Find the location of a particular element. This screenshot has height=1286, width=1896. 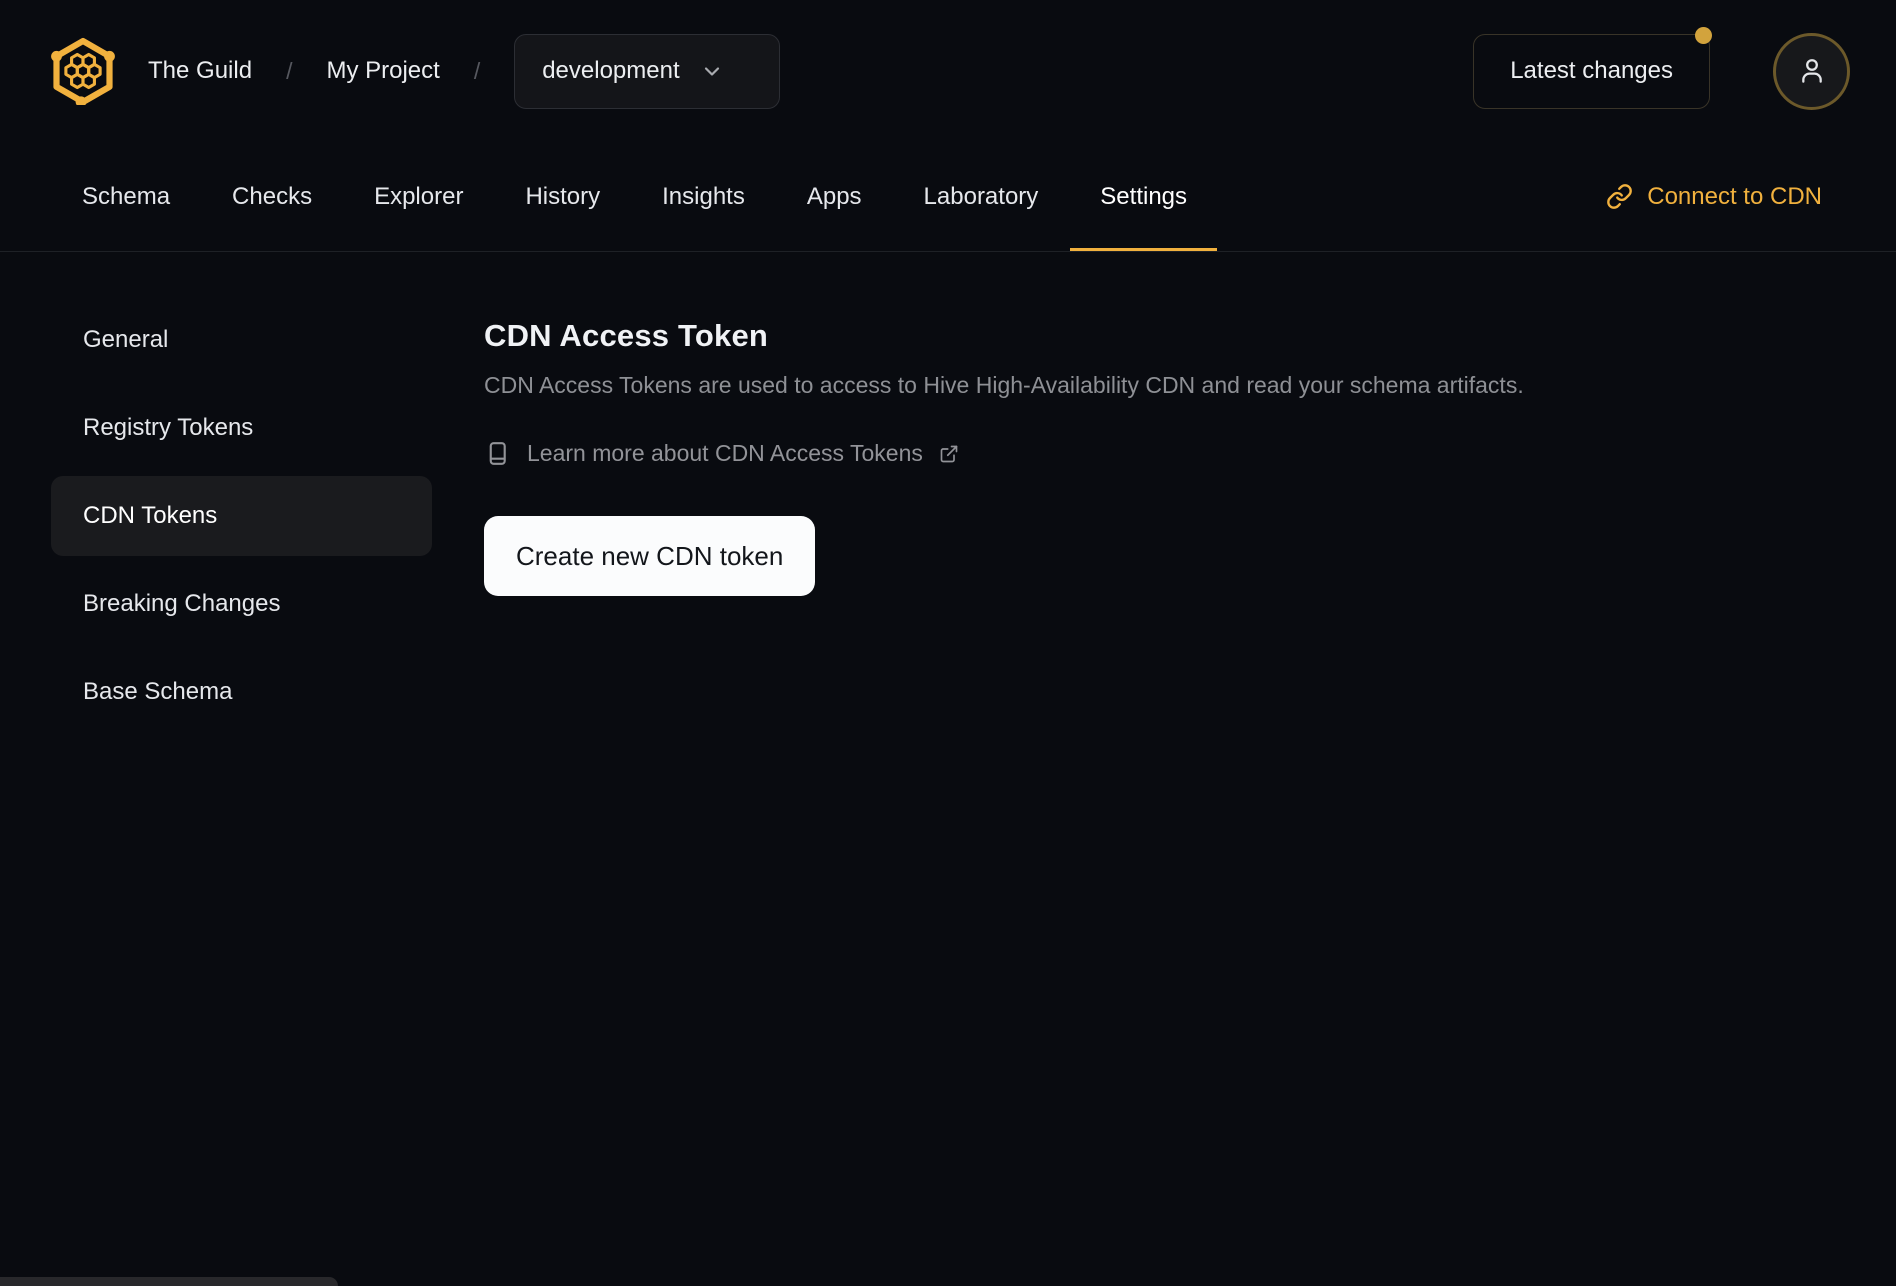

connect-to-cdn-label: Connect to CDN is located at coordinates (1734, 196).